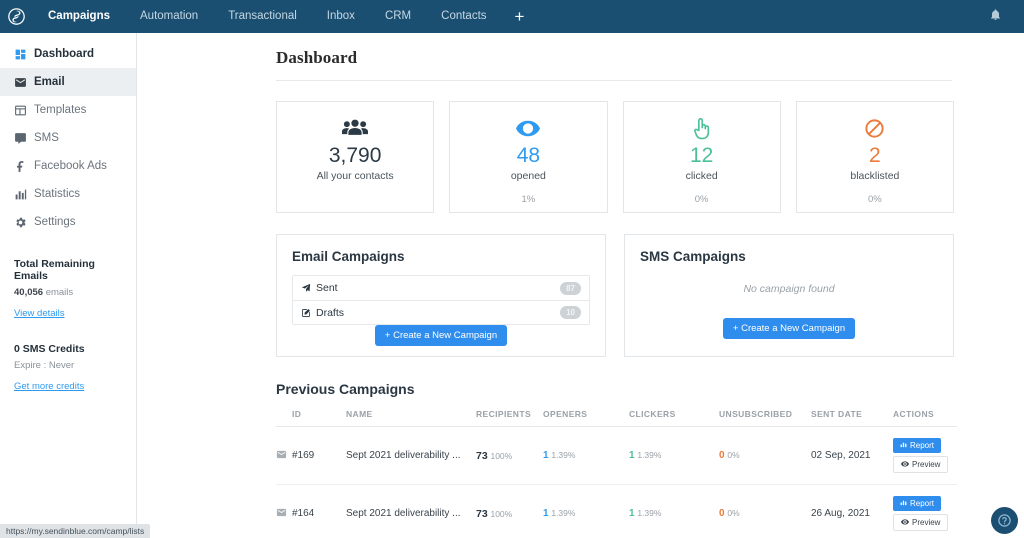  Describe the element at coordinates (60, 110) in the screenshot. I see `sidebar-item-templates-label: Templates` at that location.